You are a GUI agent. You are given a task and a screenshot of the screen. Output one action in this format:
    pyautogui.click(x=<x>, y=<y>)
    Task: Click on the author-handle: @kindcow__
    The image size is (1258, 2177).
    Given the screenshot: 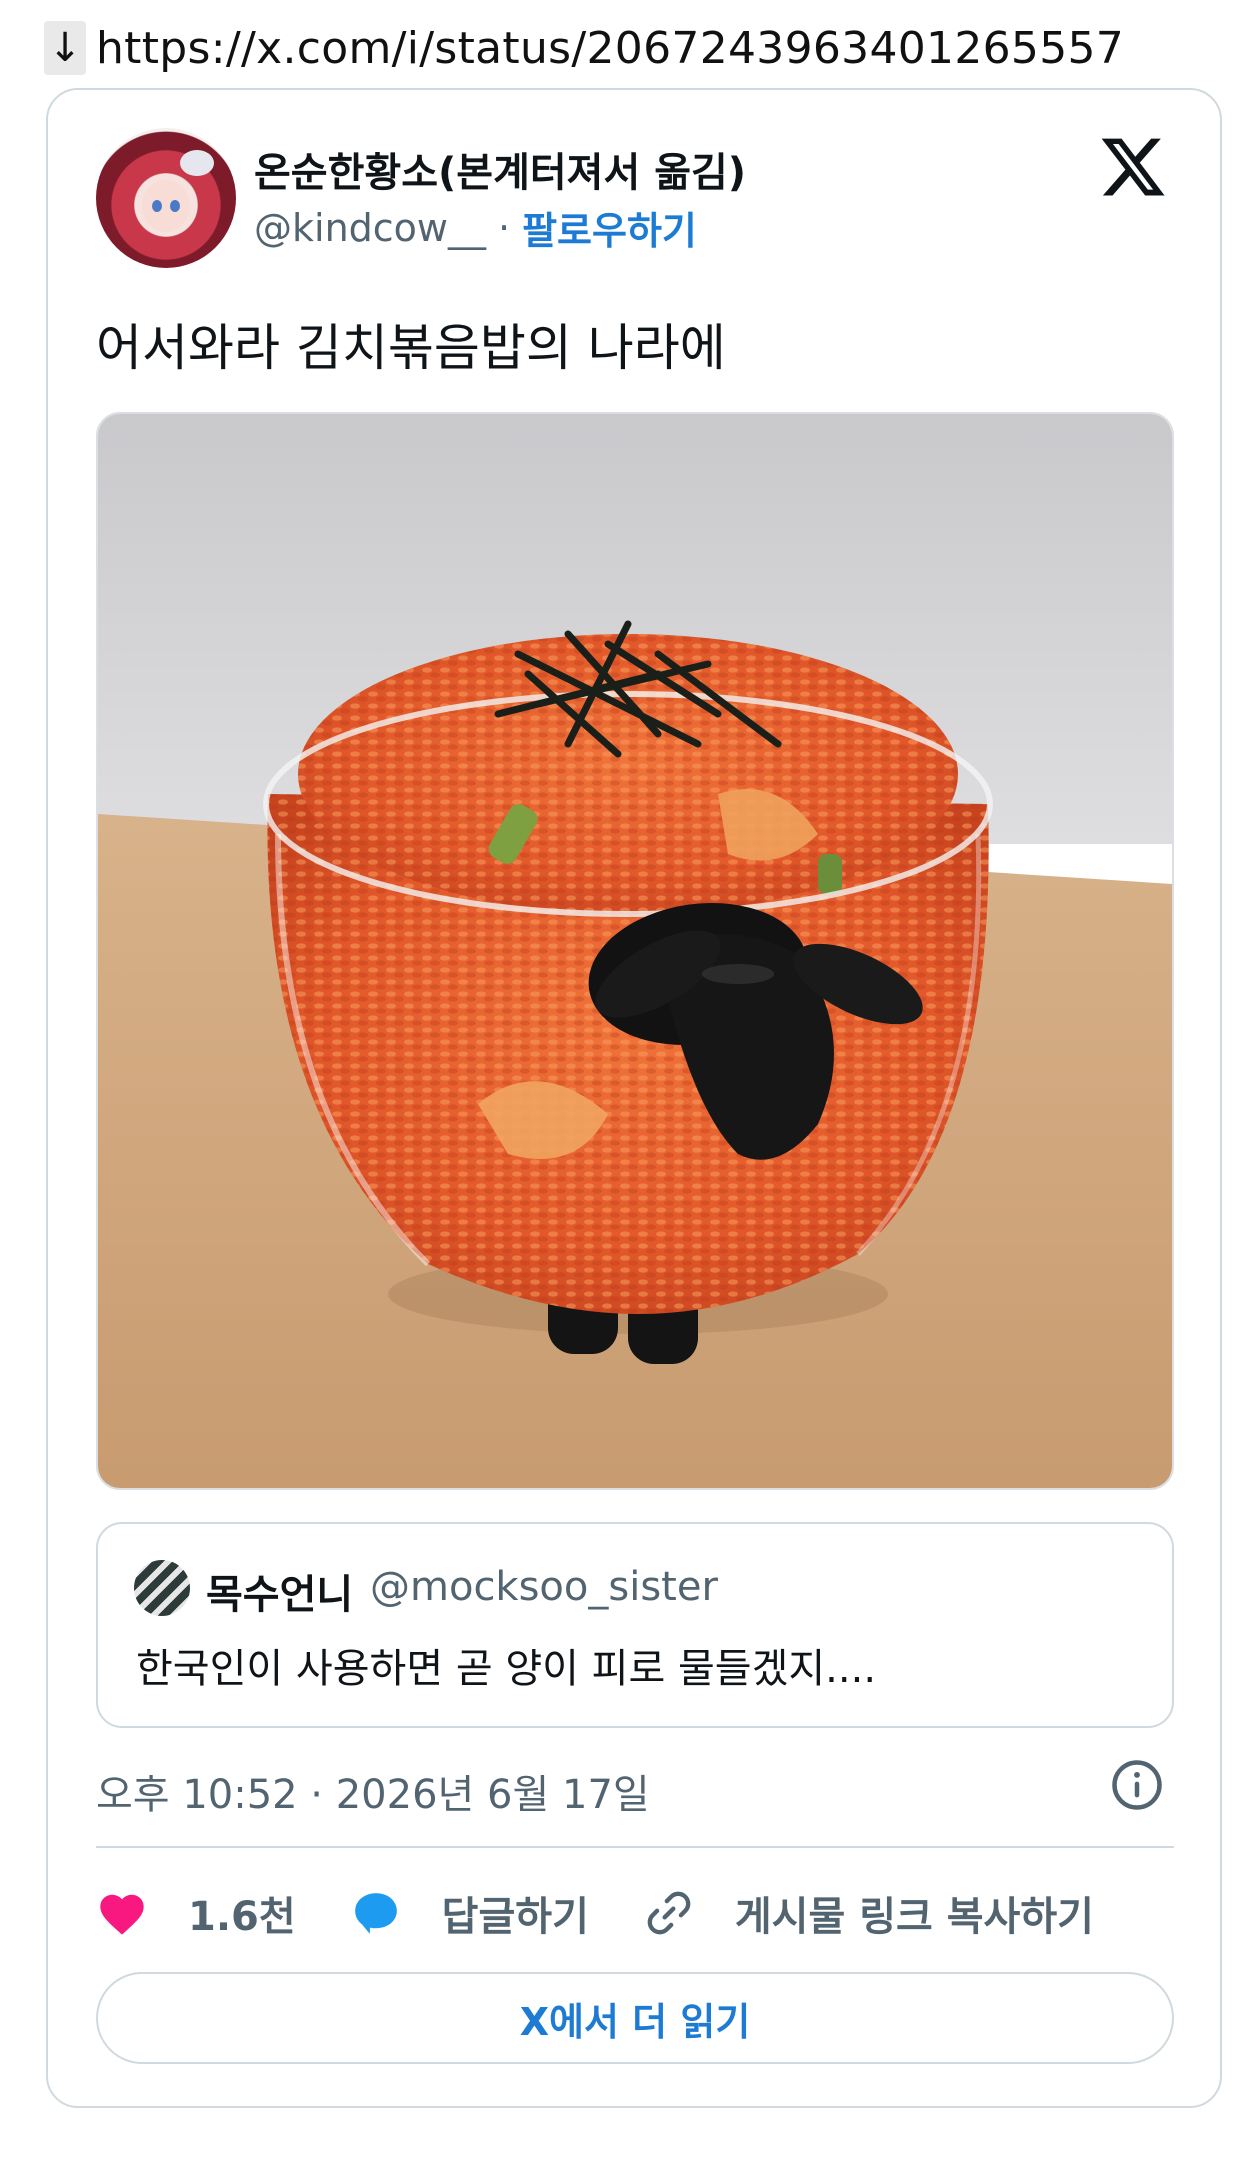 What is the action you would take?
    pyautogui.click(x=370, y=228)
    